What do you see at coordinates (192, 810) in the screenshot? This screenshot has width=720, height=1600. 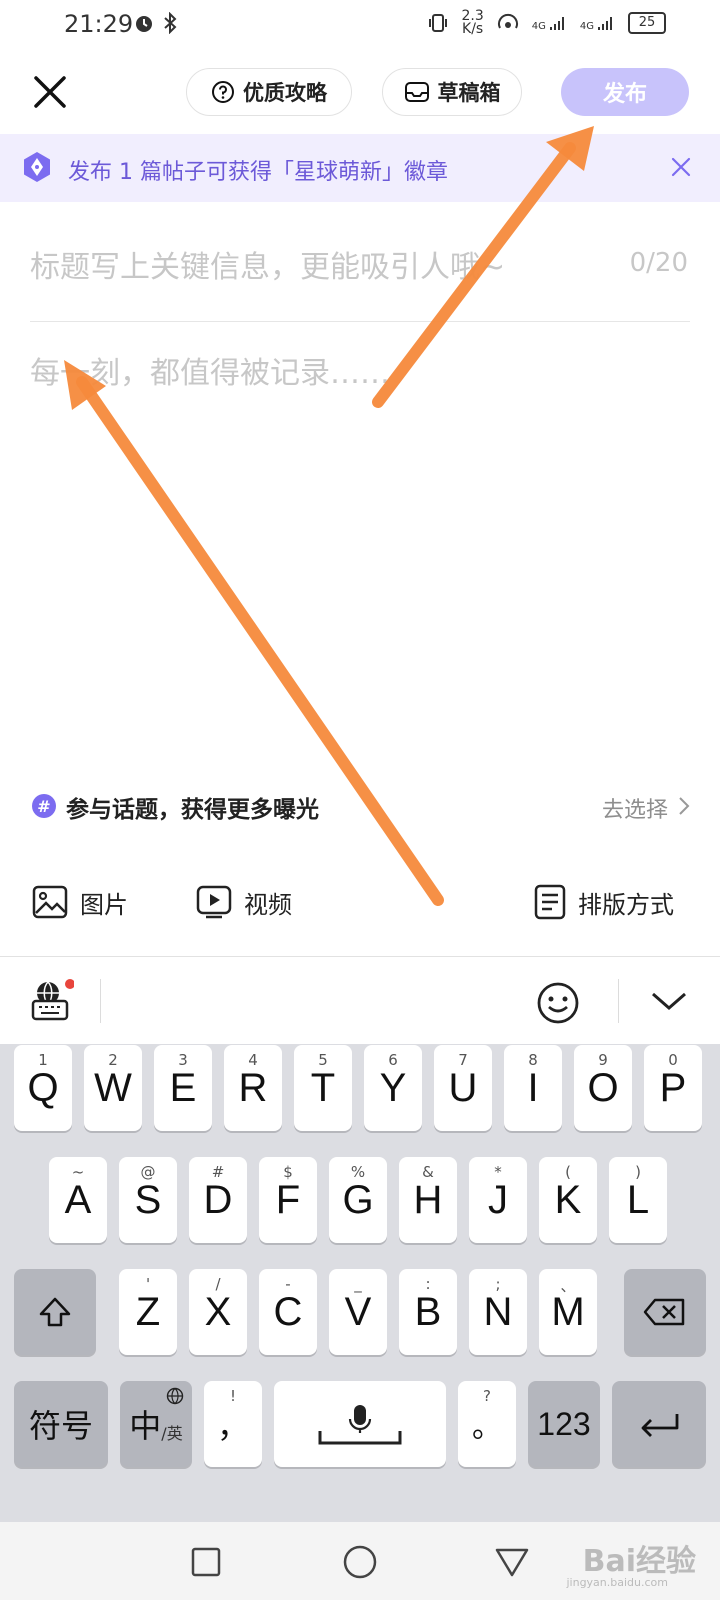 I see `topic-label: 参与话题，获得更多曝光` at bounding box center [192, 810].